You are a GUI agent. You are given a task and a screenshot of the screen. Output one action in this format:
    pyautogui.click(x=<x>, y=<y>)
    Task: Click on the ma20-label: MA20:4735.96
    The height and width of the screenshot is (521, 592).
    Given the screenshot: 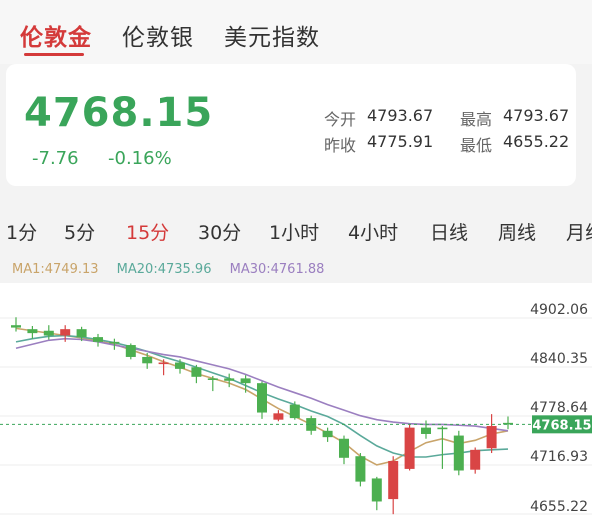 What is the action you would take?
    pyautogui.click(x=164, y=269)
    